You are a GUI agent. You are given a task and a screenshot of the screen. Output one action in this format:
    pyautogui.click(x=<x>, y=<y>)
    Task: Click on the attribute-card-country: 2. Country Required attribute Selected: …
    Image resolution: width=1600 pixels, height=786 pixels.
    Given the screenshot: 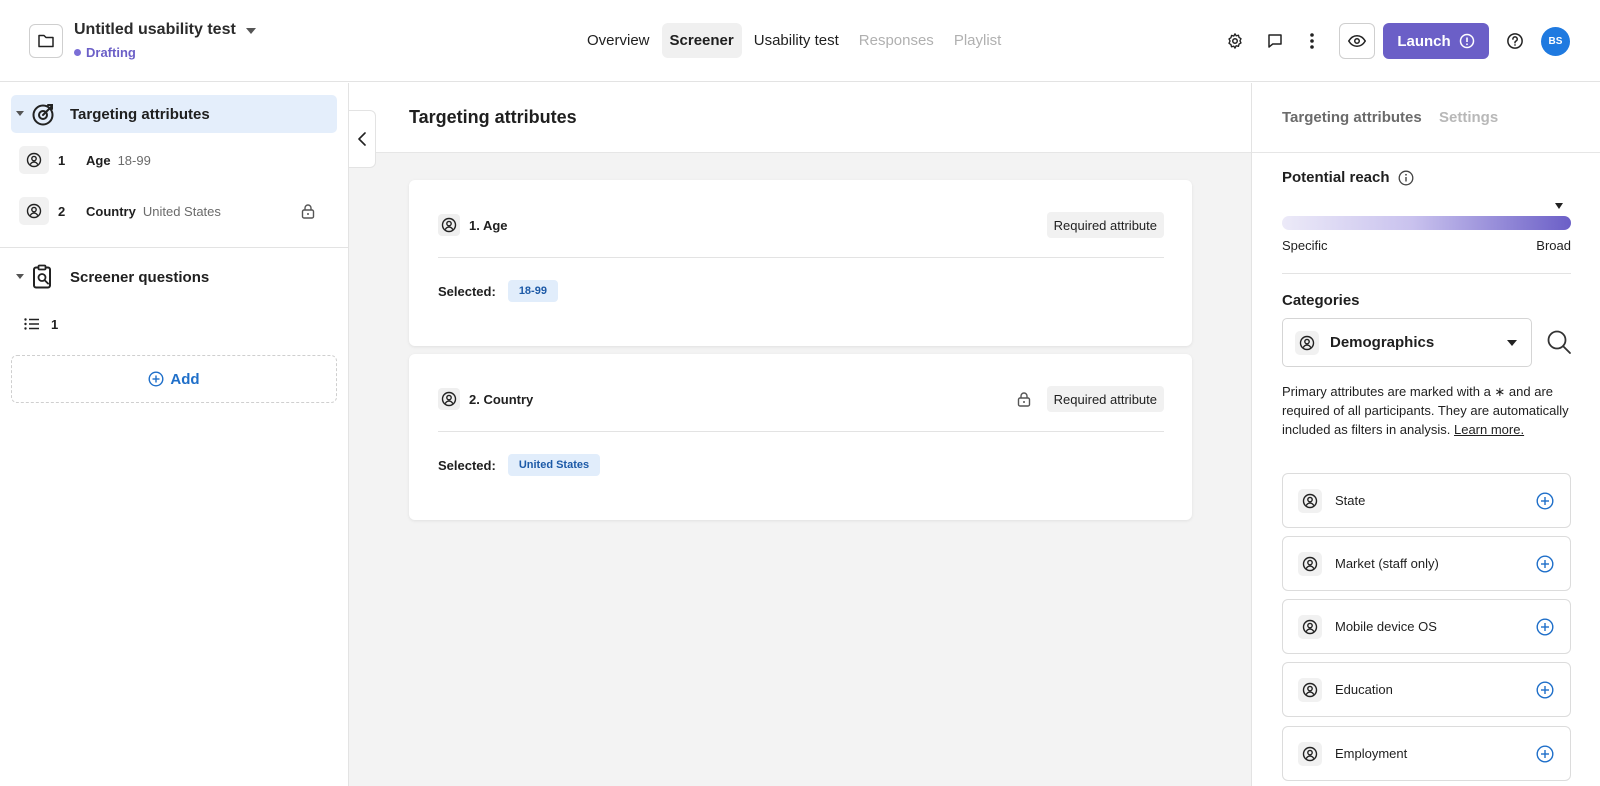 What is the action you would take?
    pyautogui.click(x=800, y=437)
    